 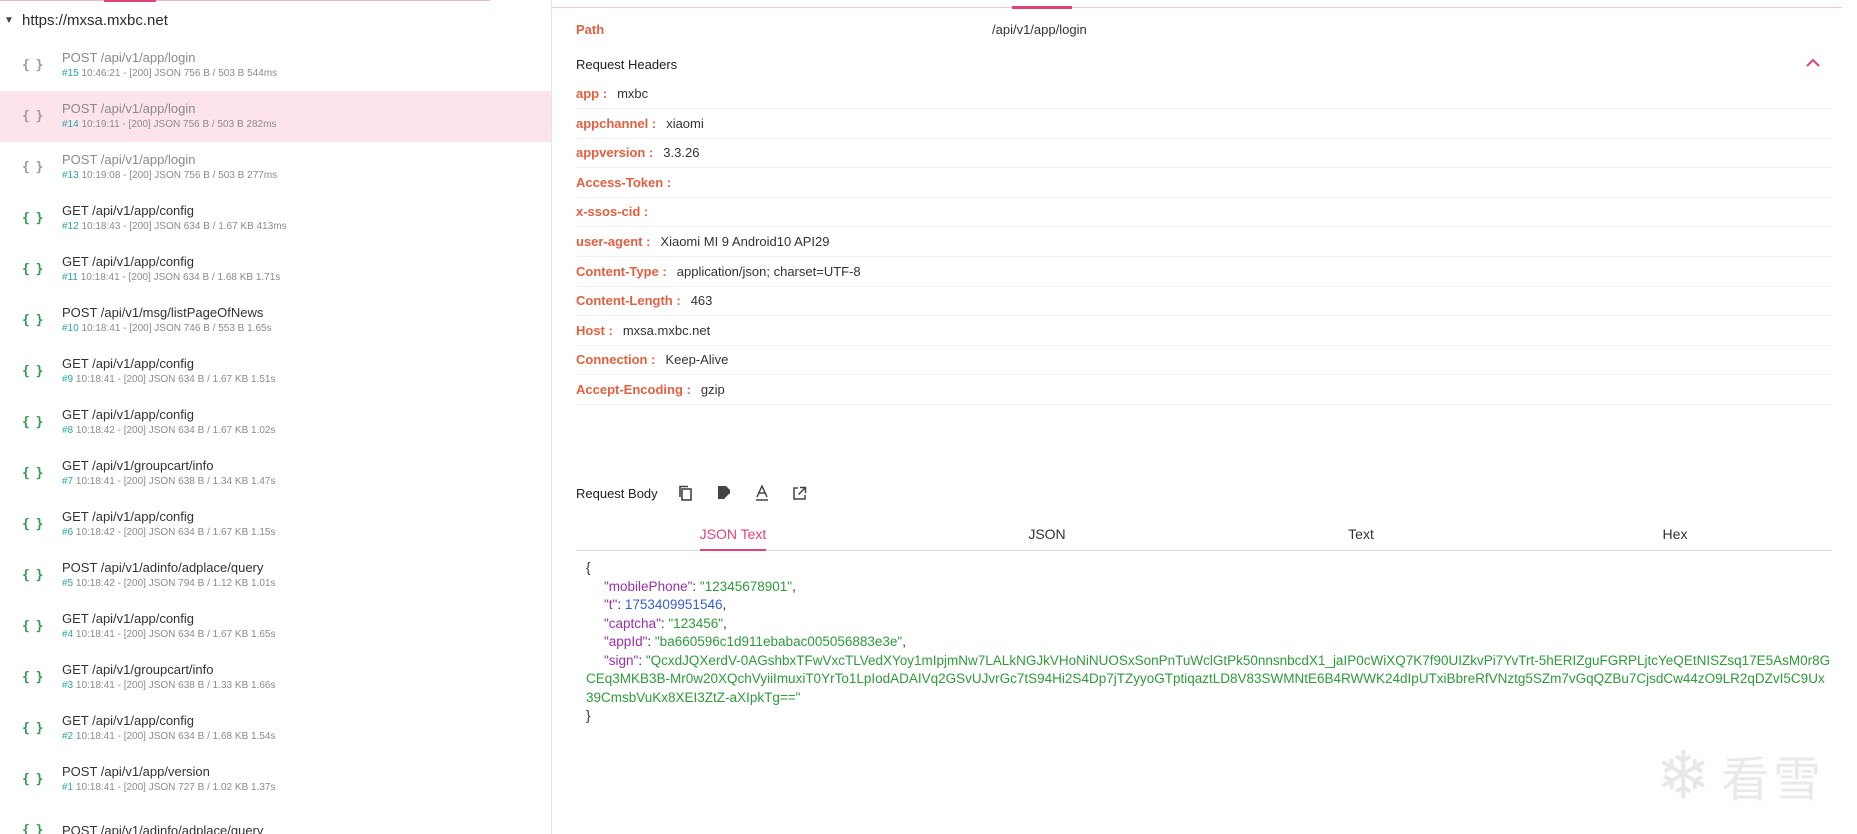 What do you see at coordinates (70, 277) in the screenshot?
I see `request-number: #11` at bounding box center [70, 277].